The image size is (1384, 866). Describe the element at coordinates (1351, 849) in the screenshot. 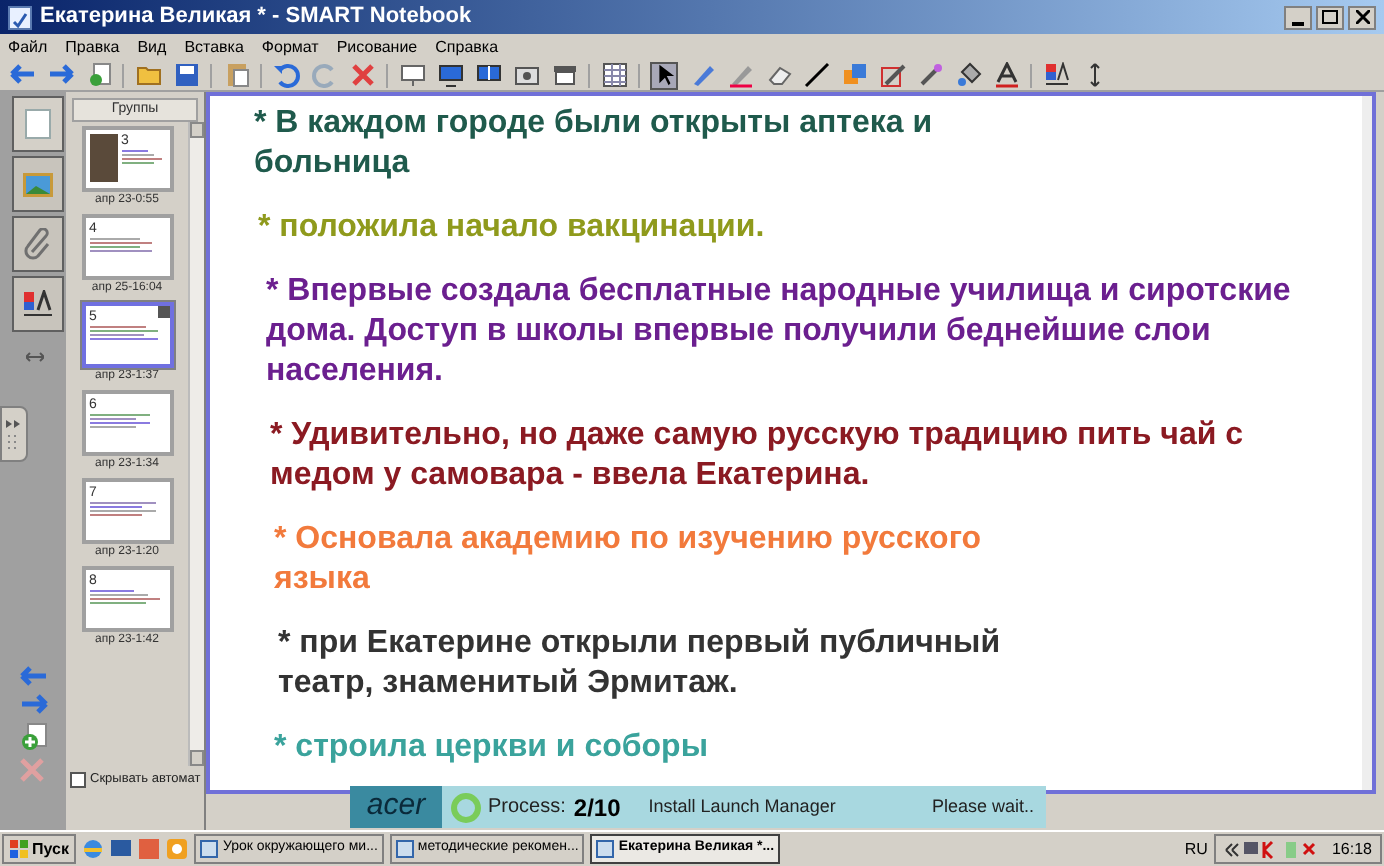

I see `clock: 16:18` at that location.